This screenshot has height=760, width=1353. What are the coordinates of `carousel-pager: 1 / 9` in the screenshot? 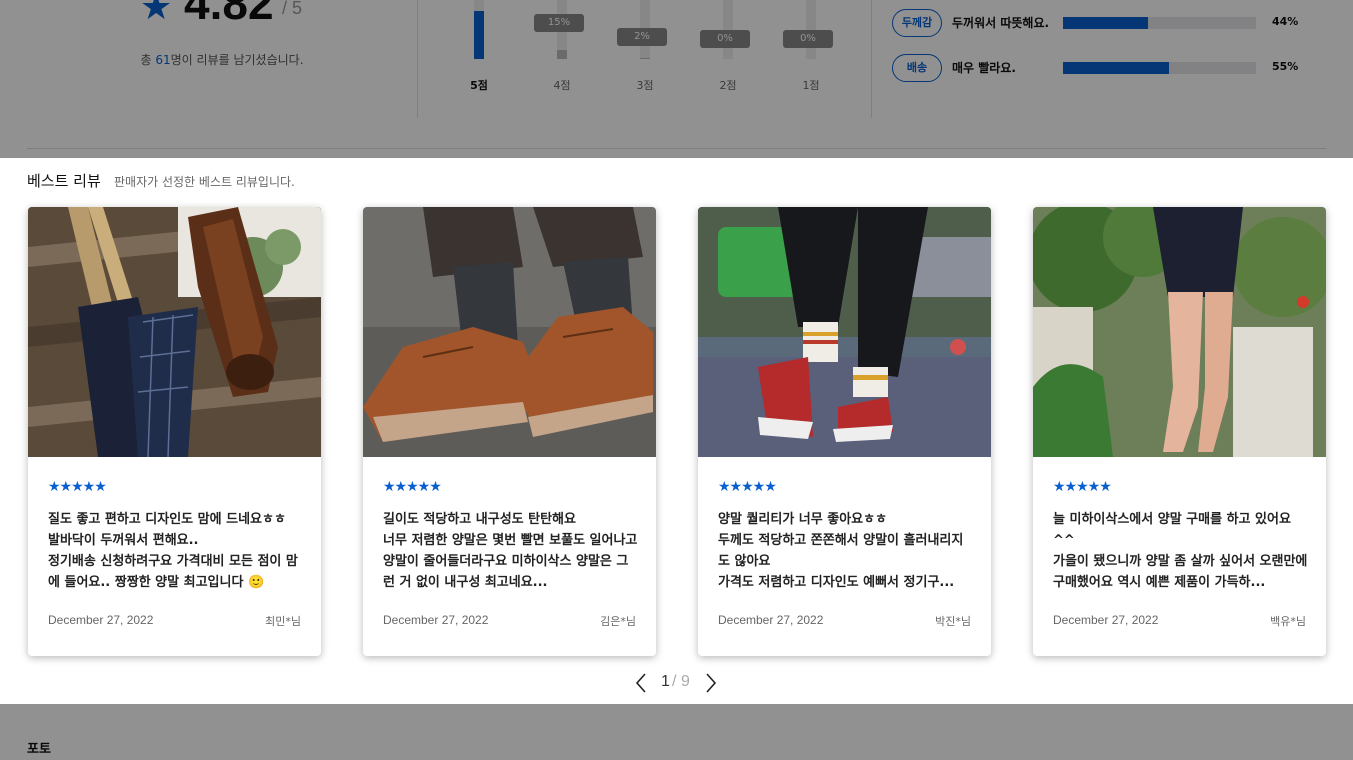 It's located at (676, 683).